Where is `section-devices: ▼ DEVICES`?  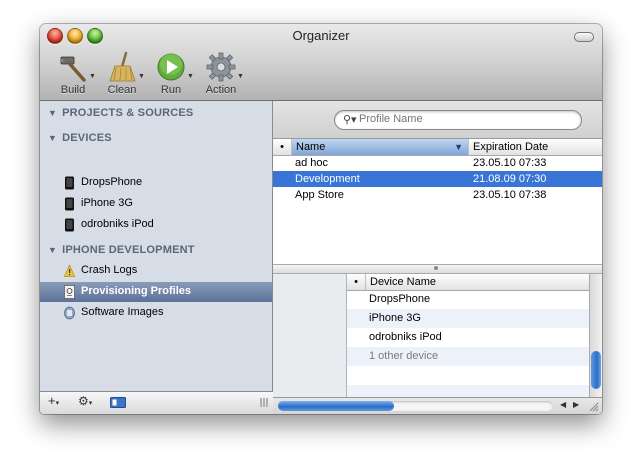 section-devices: ▼ DEVICES is located at coordinates (80, 138).